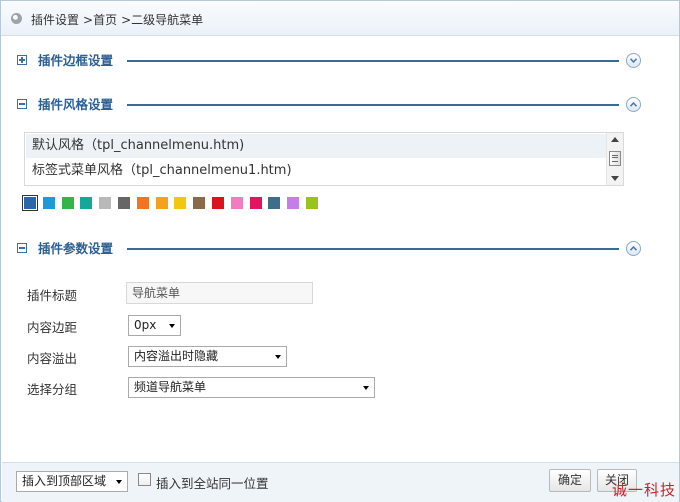 The image size is (680, 502). Describe the element at coordinates (76, 248) in the screenshot. I see `section-title-params: 插件参数设置` at that location.